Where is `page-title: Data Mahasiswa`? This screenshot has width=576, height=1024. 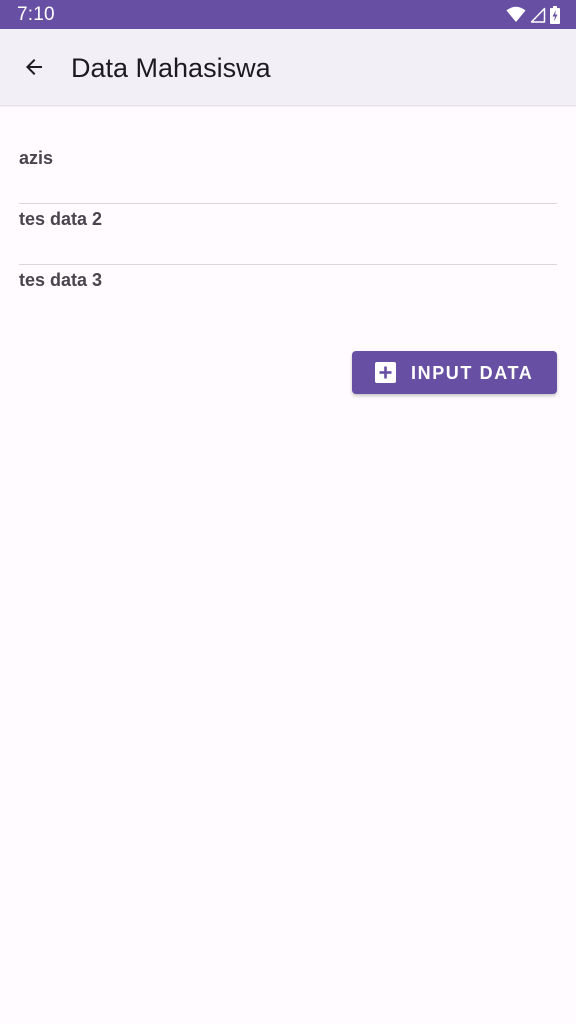 page-title: Data Mahasiswa is located at coordinates (171, 68).